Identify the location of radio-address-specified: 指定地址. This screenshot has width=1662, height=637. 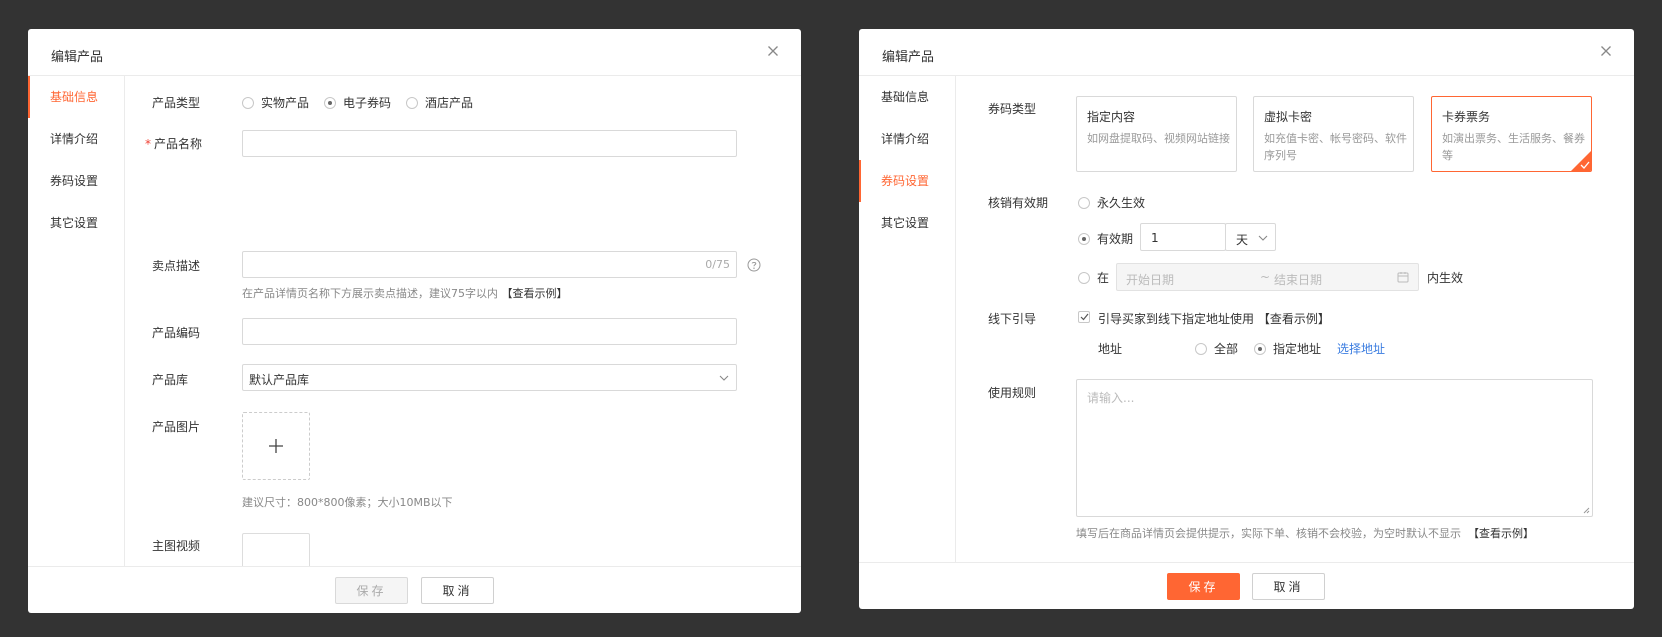
(1287, 348).